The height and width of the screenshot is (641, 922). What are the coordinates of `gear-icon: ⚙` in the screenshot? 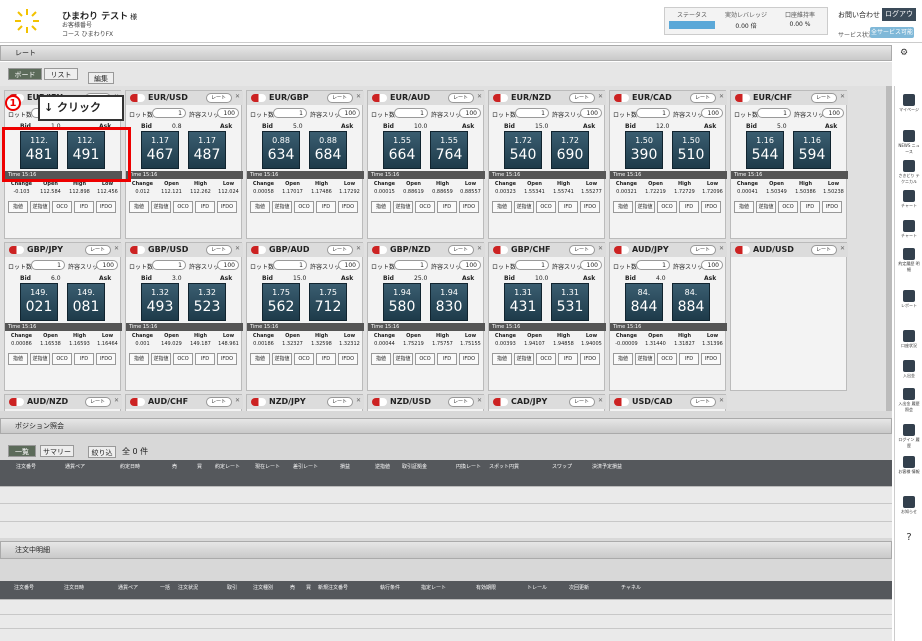 It's located at (906, 54).